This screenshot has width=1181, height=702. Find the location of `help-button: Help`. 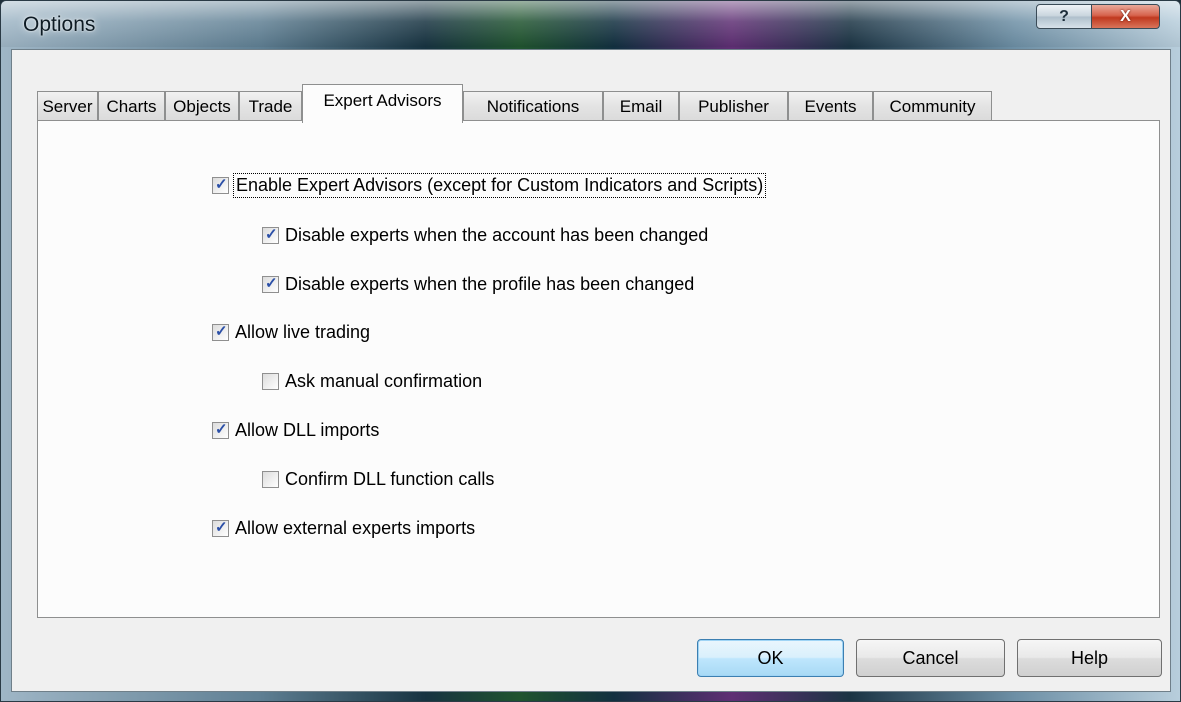

help-button: Help is located at coordinates (1089, 658).